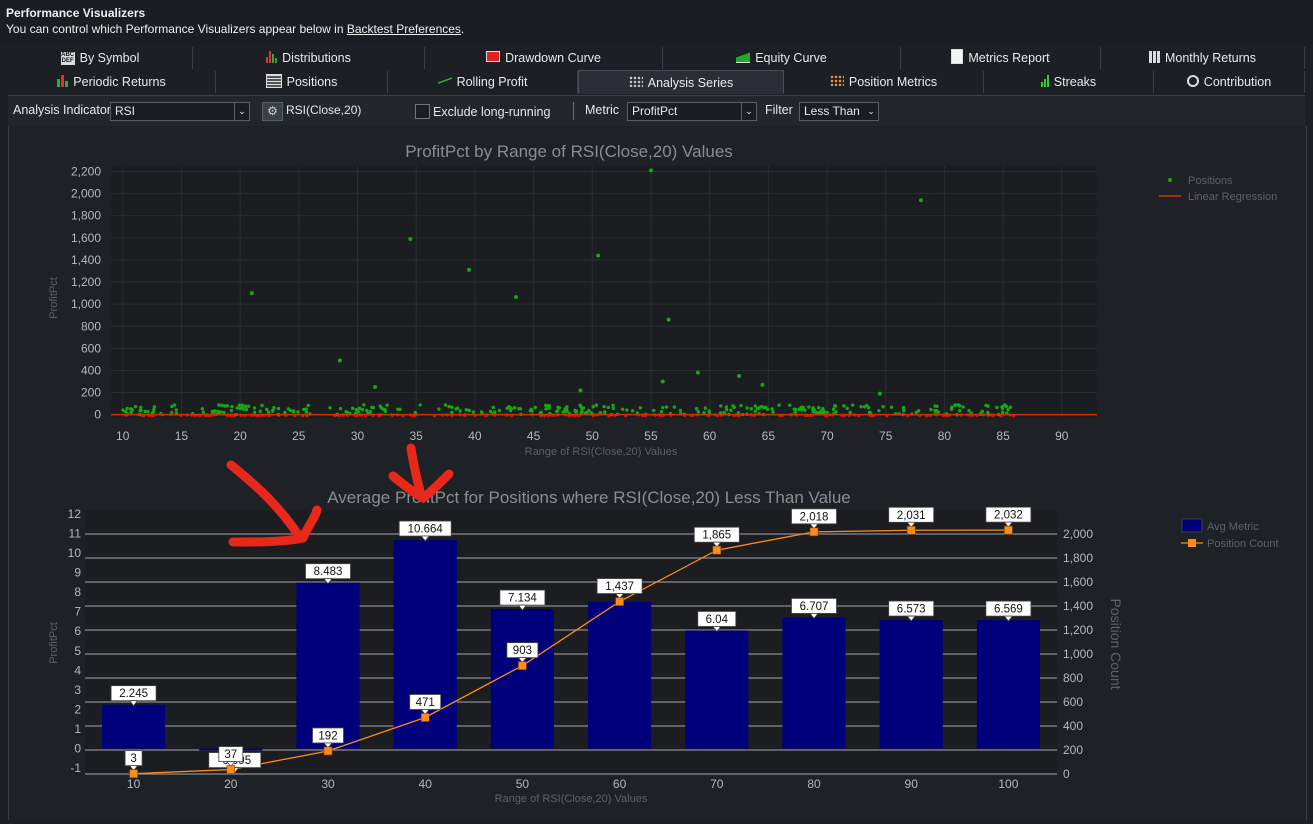  What do you see at coordinates (100, 58) in the screenshot?
I see `tab-by-symbol: ABC DEF By Symbol` at bounding box center [100, 58].